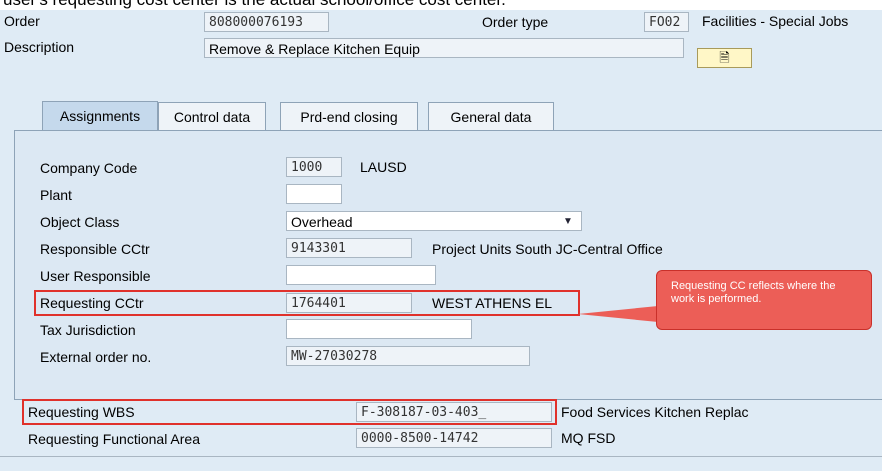 This screenshot has width=882, height=471. Describe the element at coordinates (89, 168) in the screenshot. I see `company-code-label: Company Code` at that location.